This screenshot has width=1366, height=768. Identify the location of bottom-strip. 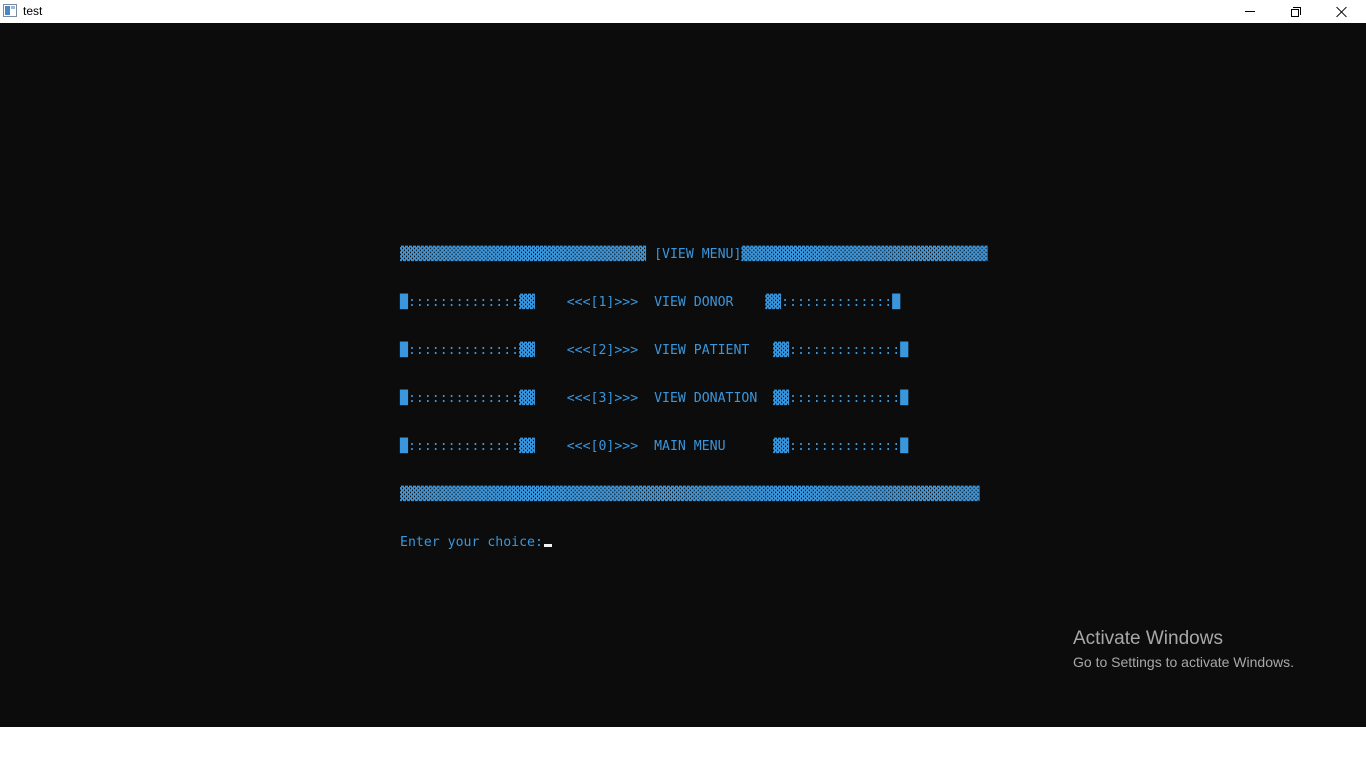
(683, 747).